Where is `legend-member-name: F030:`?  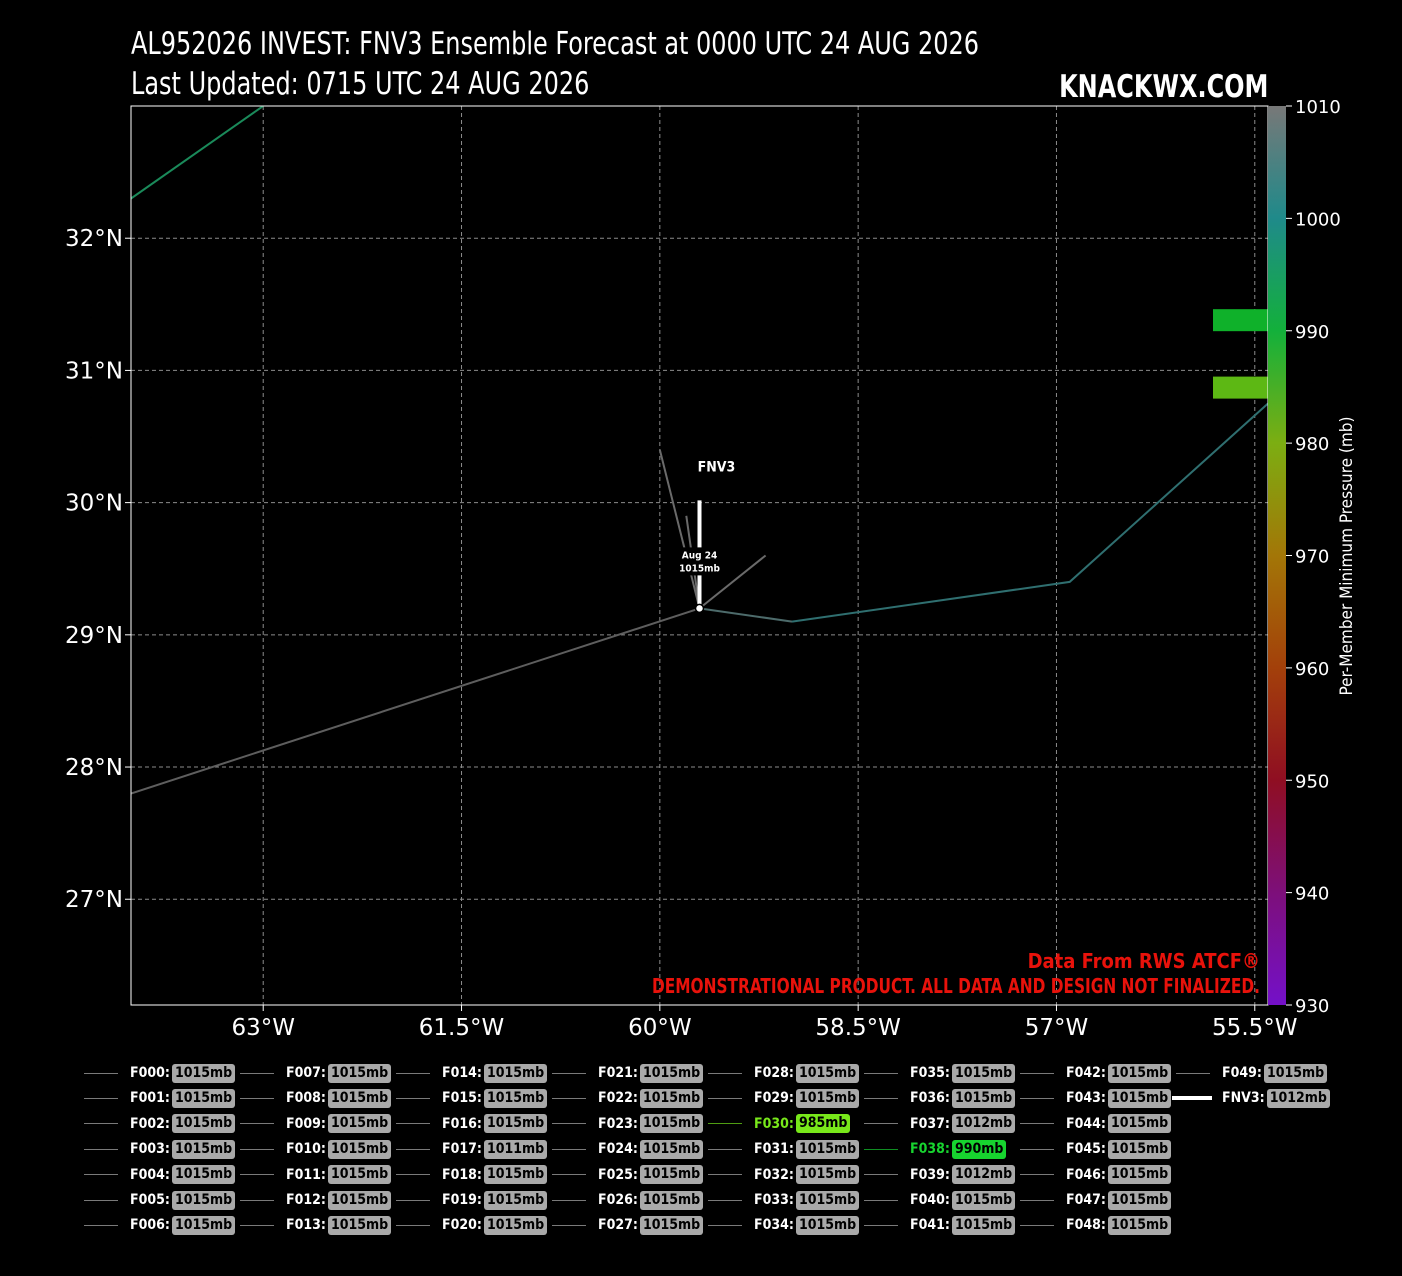
legend-member-name: F030: is located at coordinates (774, 1123).